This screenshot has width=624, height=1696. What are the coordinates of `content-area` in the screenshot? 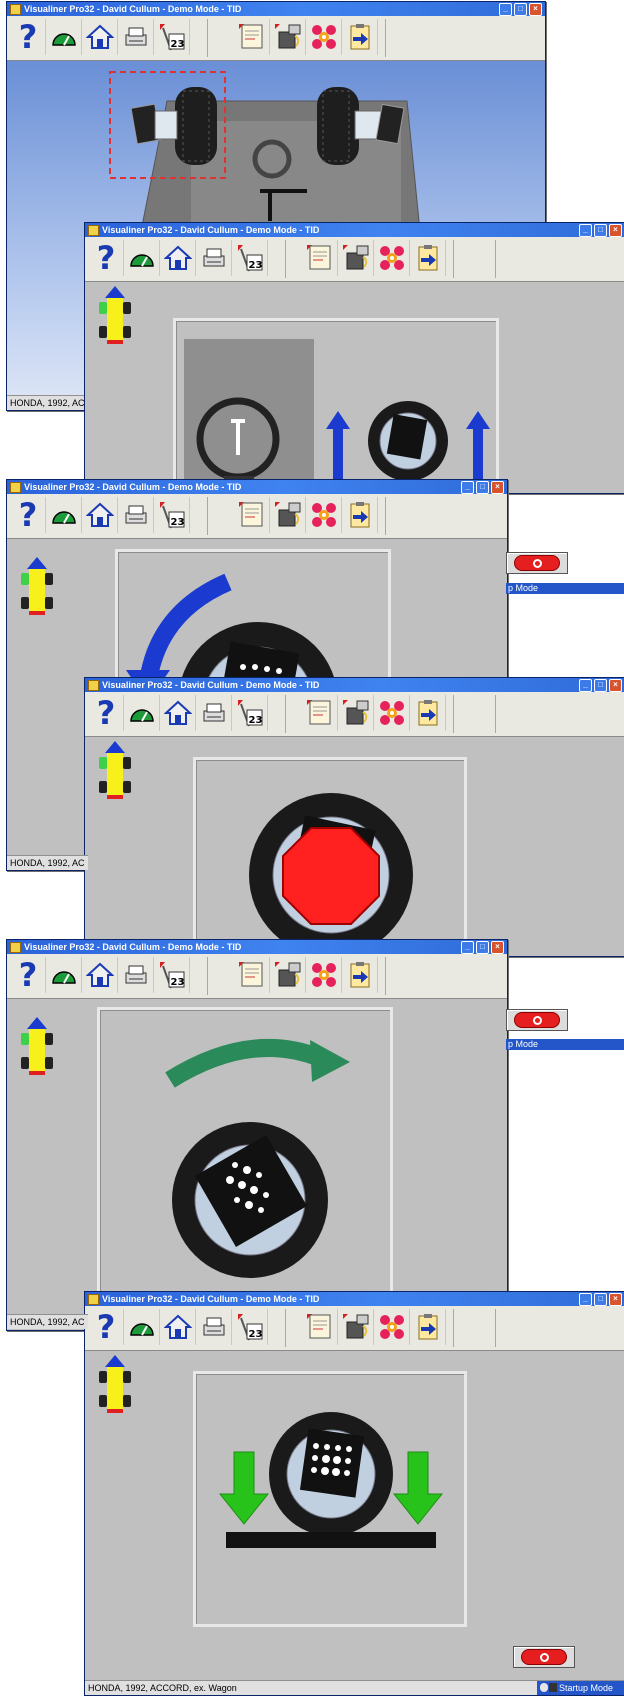 It's located at (354, 846).